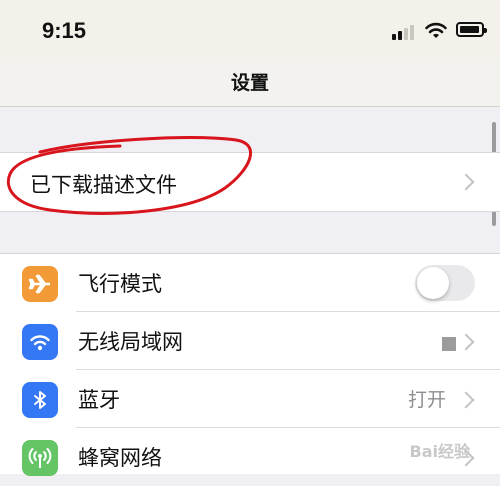 The image size is (500, 486). I want to click on settings-row-bluetooth: 蓝牙 打开, so click(250, 399).